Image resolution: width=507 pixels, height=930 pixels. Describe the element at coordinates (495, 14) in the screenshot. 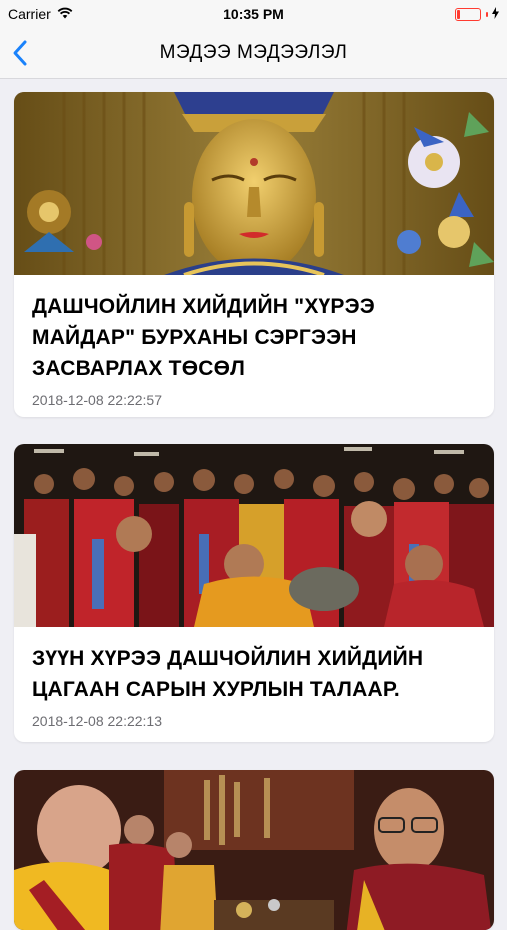

I see `charging-bolt-icon` at that location.